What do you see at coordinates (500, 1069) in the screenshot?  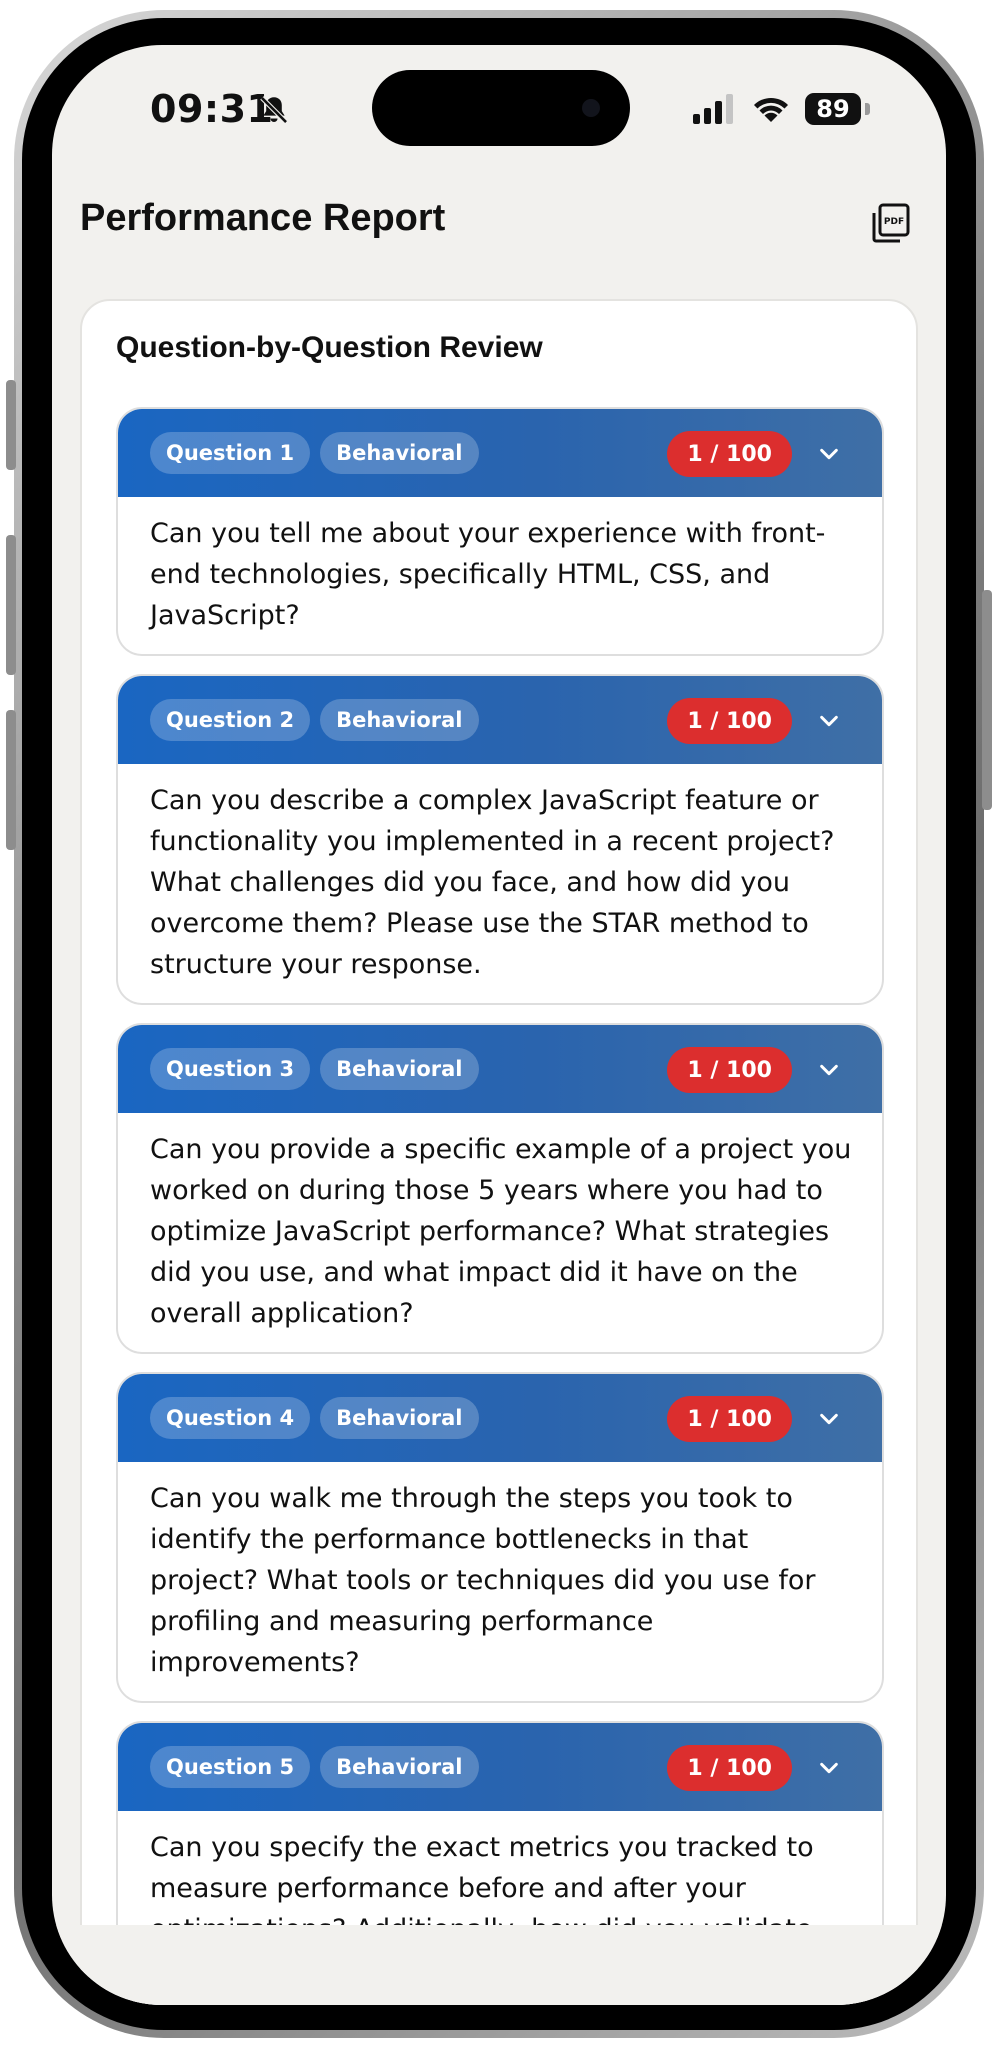 I see `question-header-3: Question 3 Behavioral 1 / 100` at bounding box center [500, 1069].